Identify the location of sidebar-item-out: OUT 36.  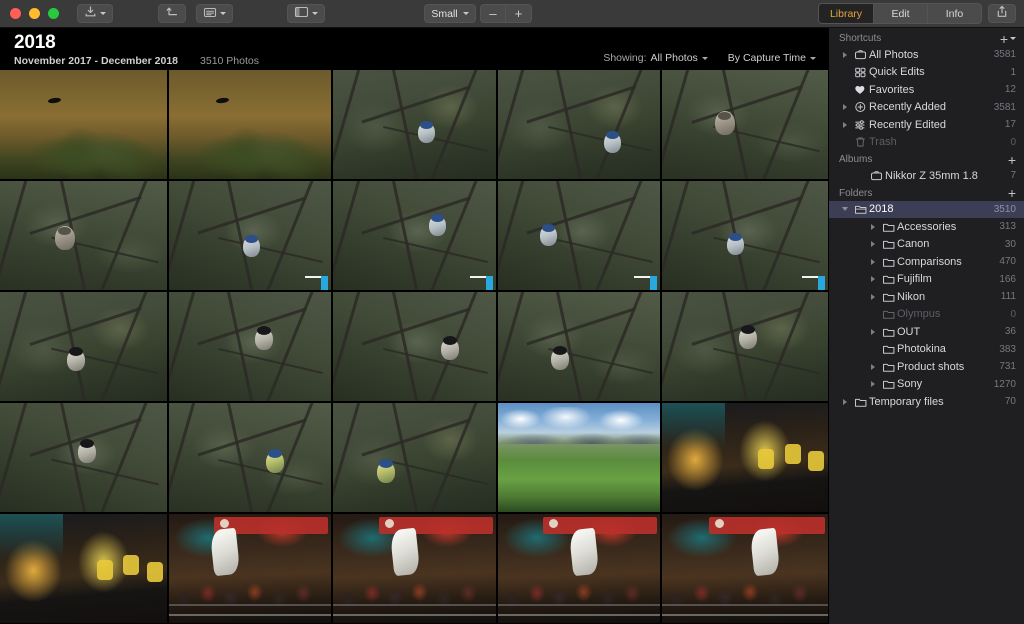
(926, 332).